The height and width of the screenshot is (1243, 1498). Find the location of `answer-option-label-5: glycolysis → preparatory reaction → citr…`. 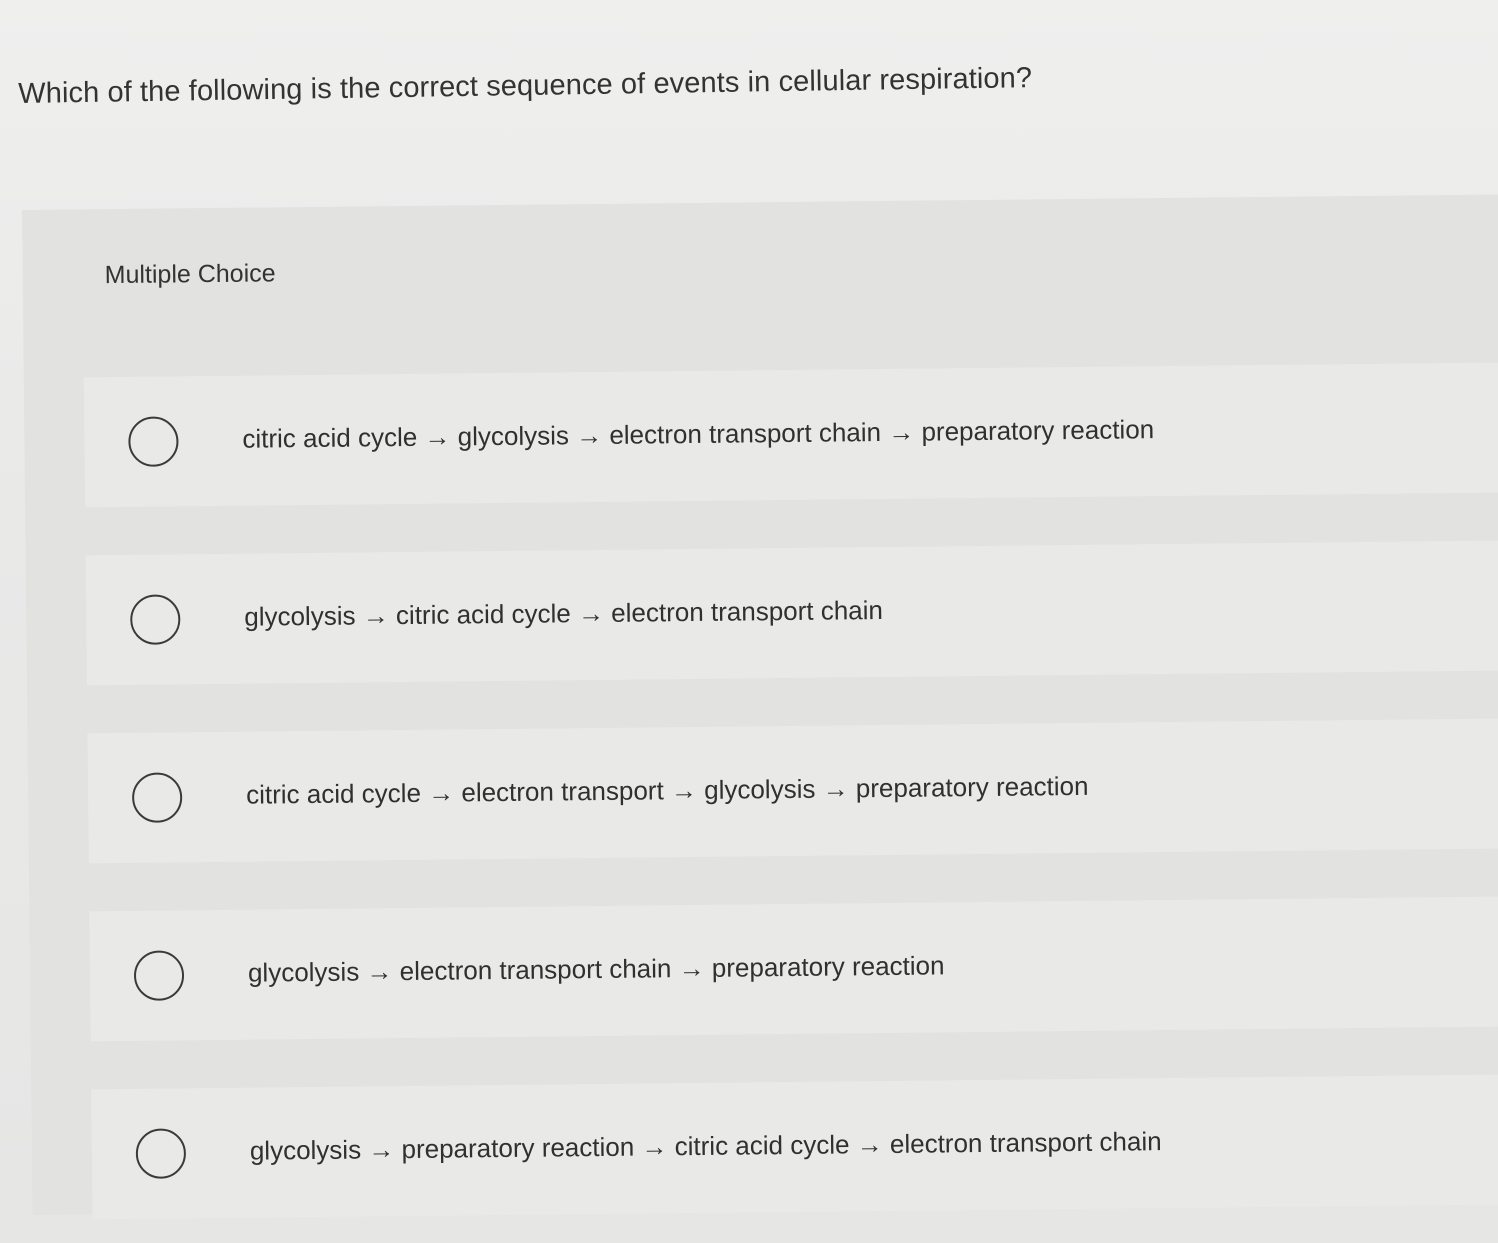

answer-option-label-5: glycolysis → preparatory reaction → citr… is located at coordinates (705, 1146).